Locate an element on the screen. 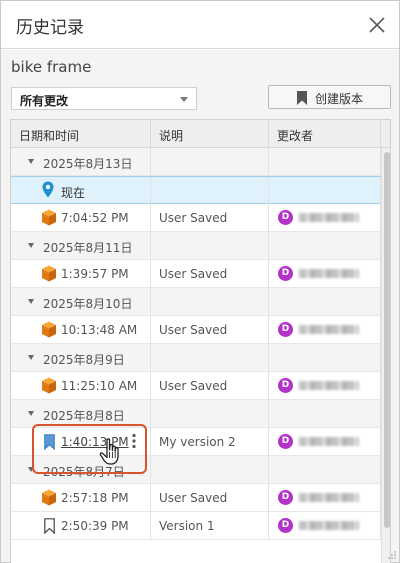 This screenshot has height=563, width=400. version-row: 11:25:10 AM User Saved D is located at coordinates (196, 386).